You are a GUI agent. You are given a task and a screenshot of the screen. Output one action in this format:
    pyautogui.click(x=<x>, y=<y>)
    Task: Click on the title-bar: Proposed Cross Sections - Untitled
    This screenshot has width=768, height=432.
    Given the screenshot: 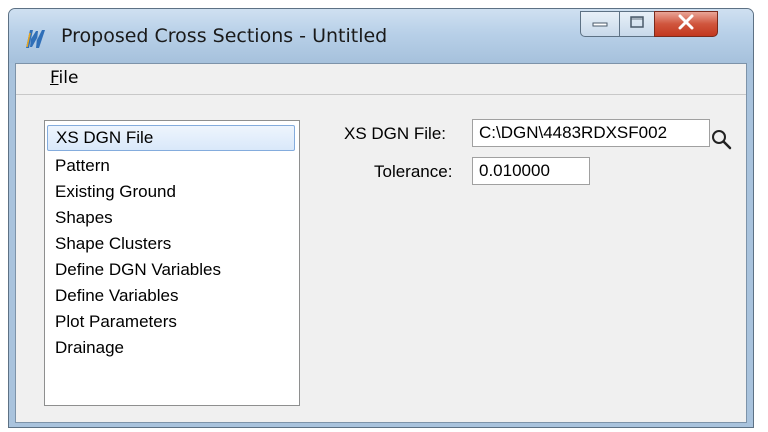 What is the action you would take?
    pyautogui.click(x=381, y=36)
    